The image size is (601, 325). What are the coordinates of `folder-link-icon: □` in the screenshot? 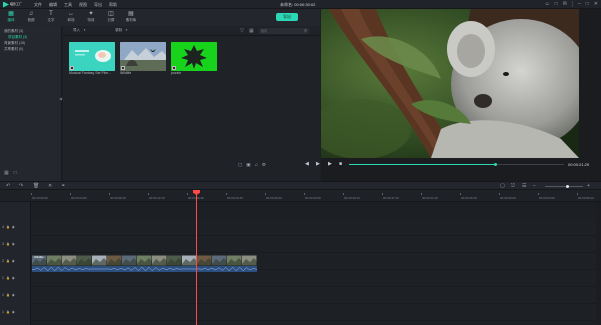 It's located at (15, 173).